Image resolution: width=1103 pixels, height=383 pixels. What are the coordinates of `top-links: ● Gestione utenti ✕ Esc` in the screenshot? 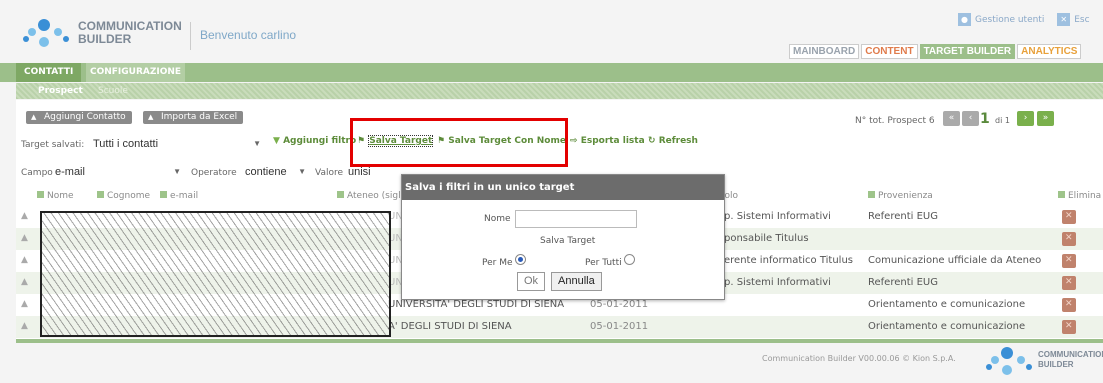 It's located at (1029, 19).